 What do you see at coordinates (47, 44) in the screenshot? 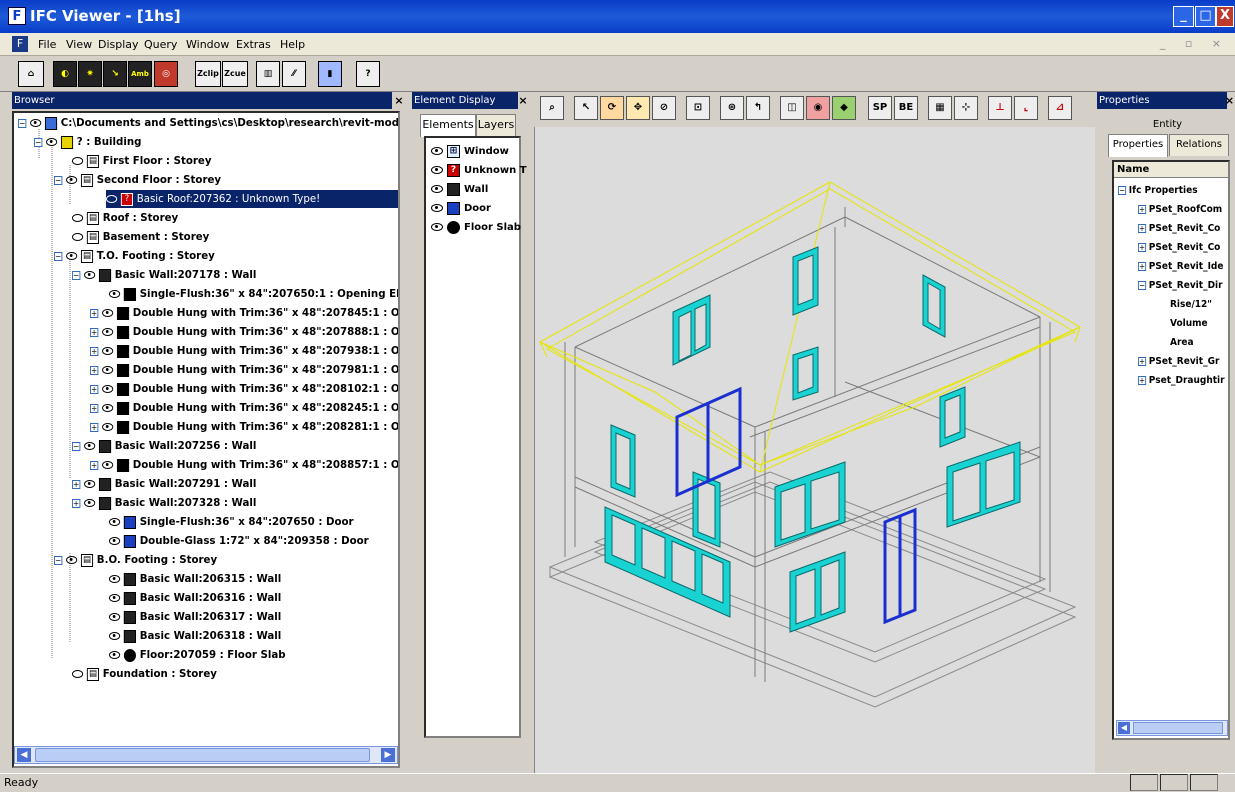
I see `menu-file: File` at bounding box center [47, 44].